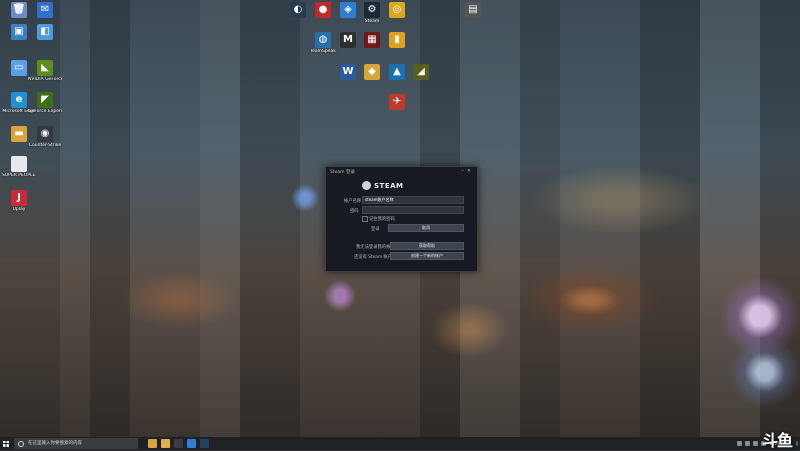 The image size is (800, 451). What do you see at coordinates (55, 443) in the screenshot?
I see `search-placeholder: 在这里输入你要搜索的内容` at bounding box center [55, 443].